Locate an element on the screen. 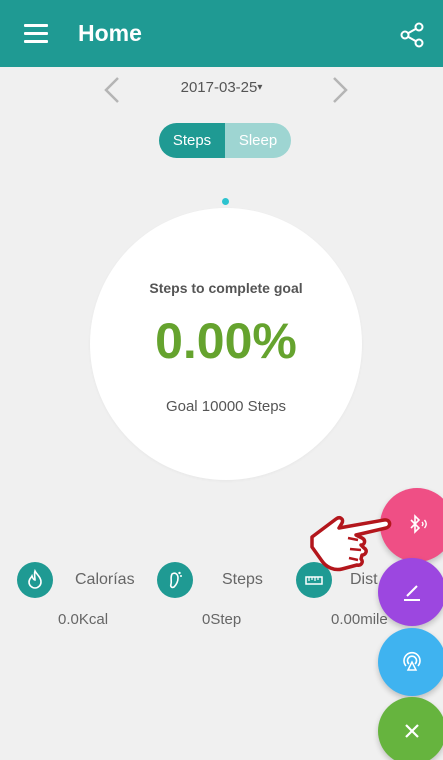 This screenshot has width=443, height=760. tab-sleep: Sleep is located at coordinates (258, 140).